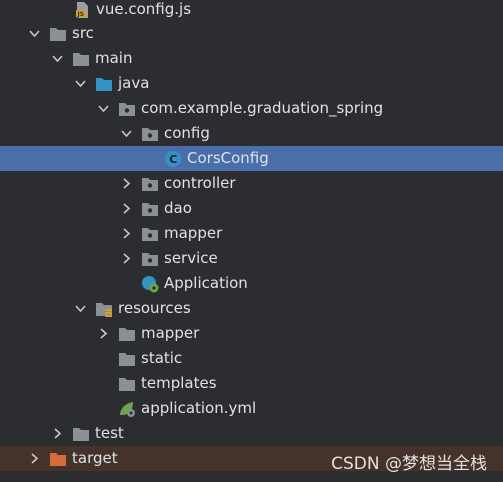 This screenshot has height=482, width=503. What do you see at coordinates (409, 464) in the screenshot?
I see `csdn-watermark: CSDN @梦想当全栈` at bounding box center [409, 464].